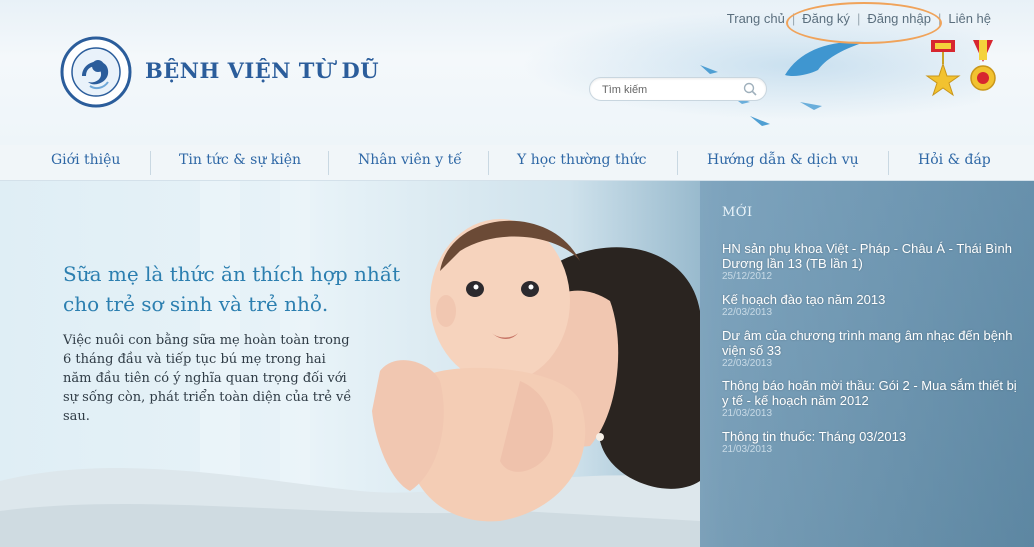  What do you see at coordinates (783, 160) in the screenshot?
I see `nav-item-guide: Hướng dẫn & dịch vụ` at bounding box center [783, 160].